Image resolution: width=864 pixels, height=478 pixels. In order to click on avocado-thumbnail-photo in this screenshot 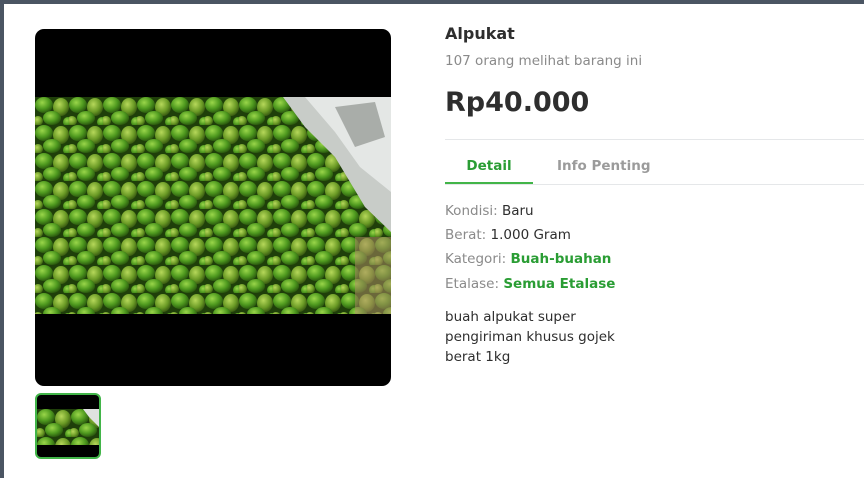, I will do `click(68, 427)`.